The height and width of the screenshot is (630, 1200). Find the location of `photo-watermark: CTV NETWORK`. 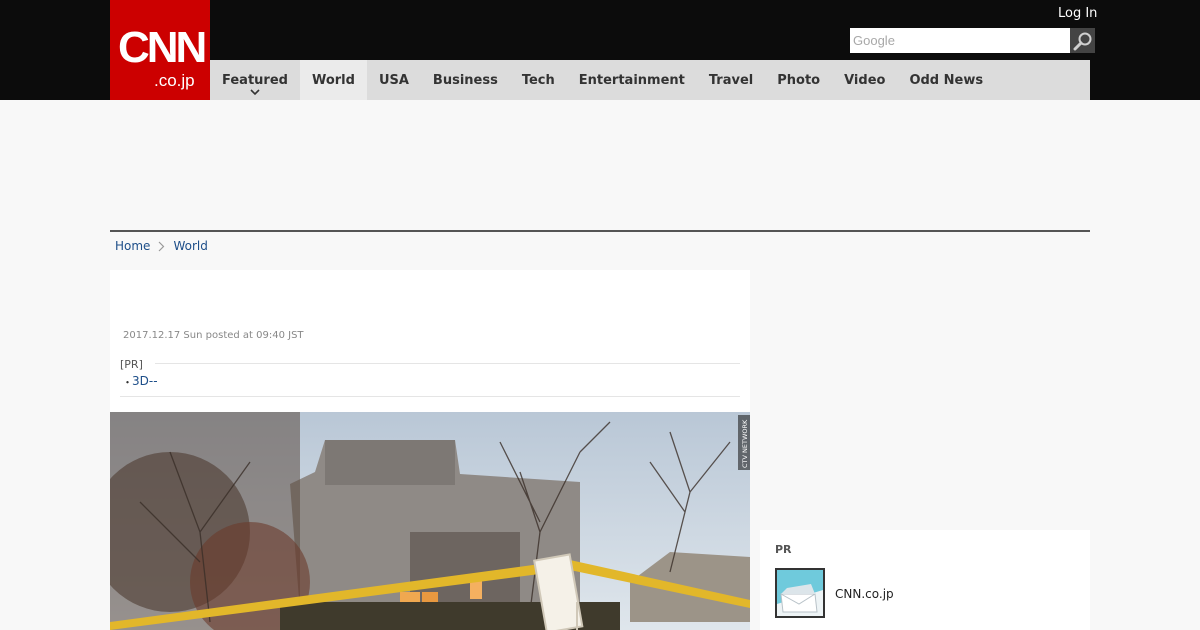

photo-watermark: CTV NETWORK is located at coordinates (744, 442).